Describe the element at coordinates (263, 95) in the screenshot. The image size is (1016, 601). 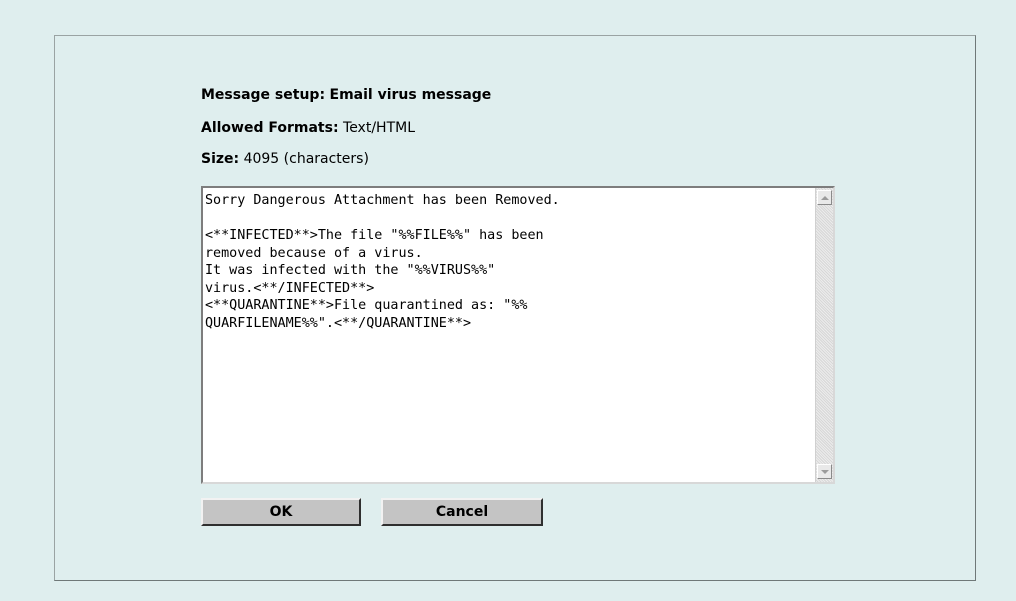
I see `message-setup-label: Message setup:` at that location.